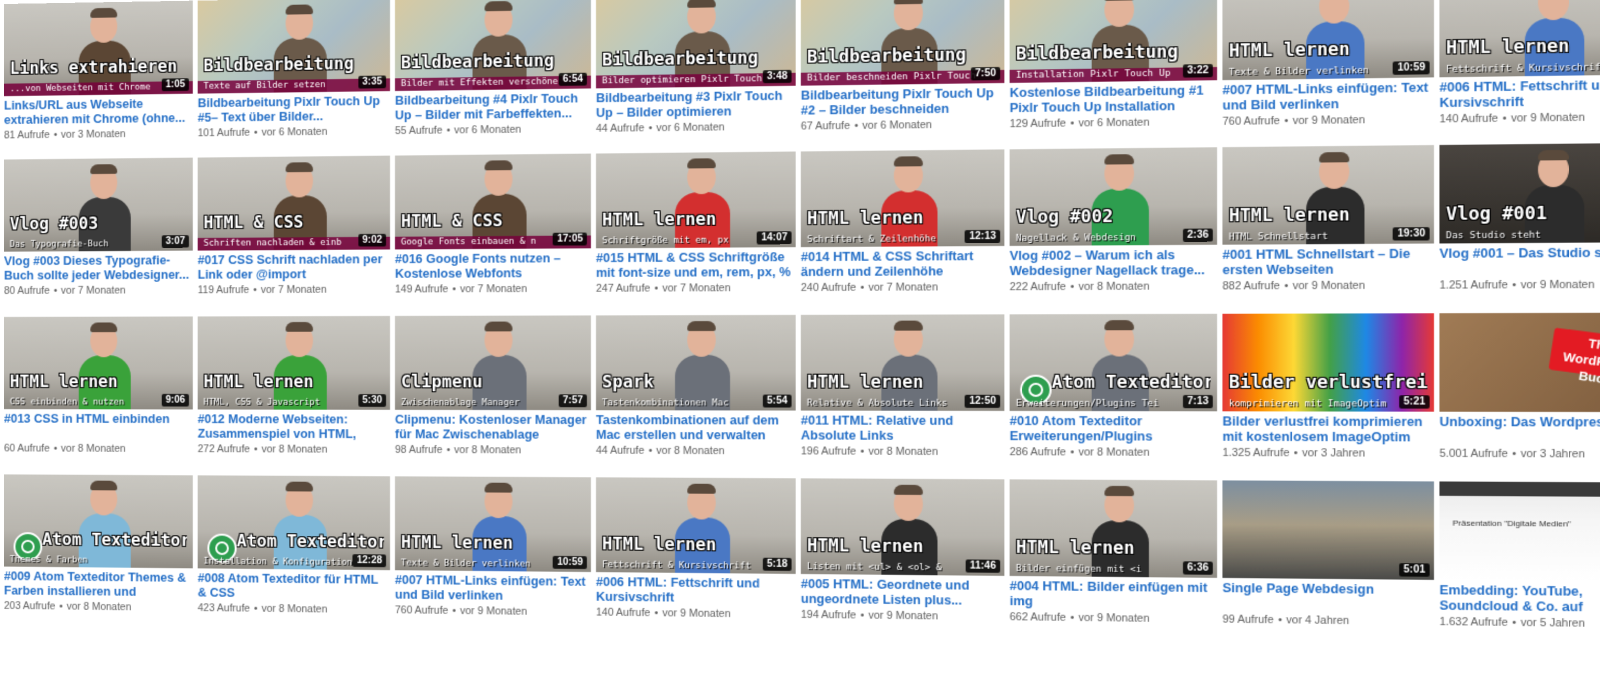 This screenshot has width=1600, height=686. Describe the element at coordinates (1328, 529) in the screenshot. I see `video-thumbnail: 5:01` at that location.